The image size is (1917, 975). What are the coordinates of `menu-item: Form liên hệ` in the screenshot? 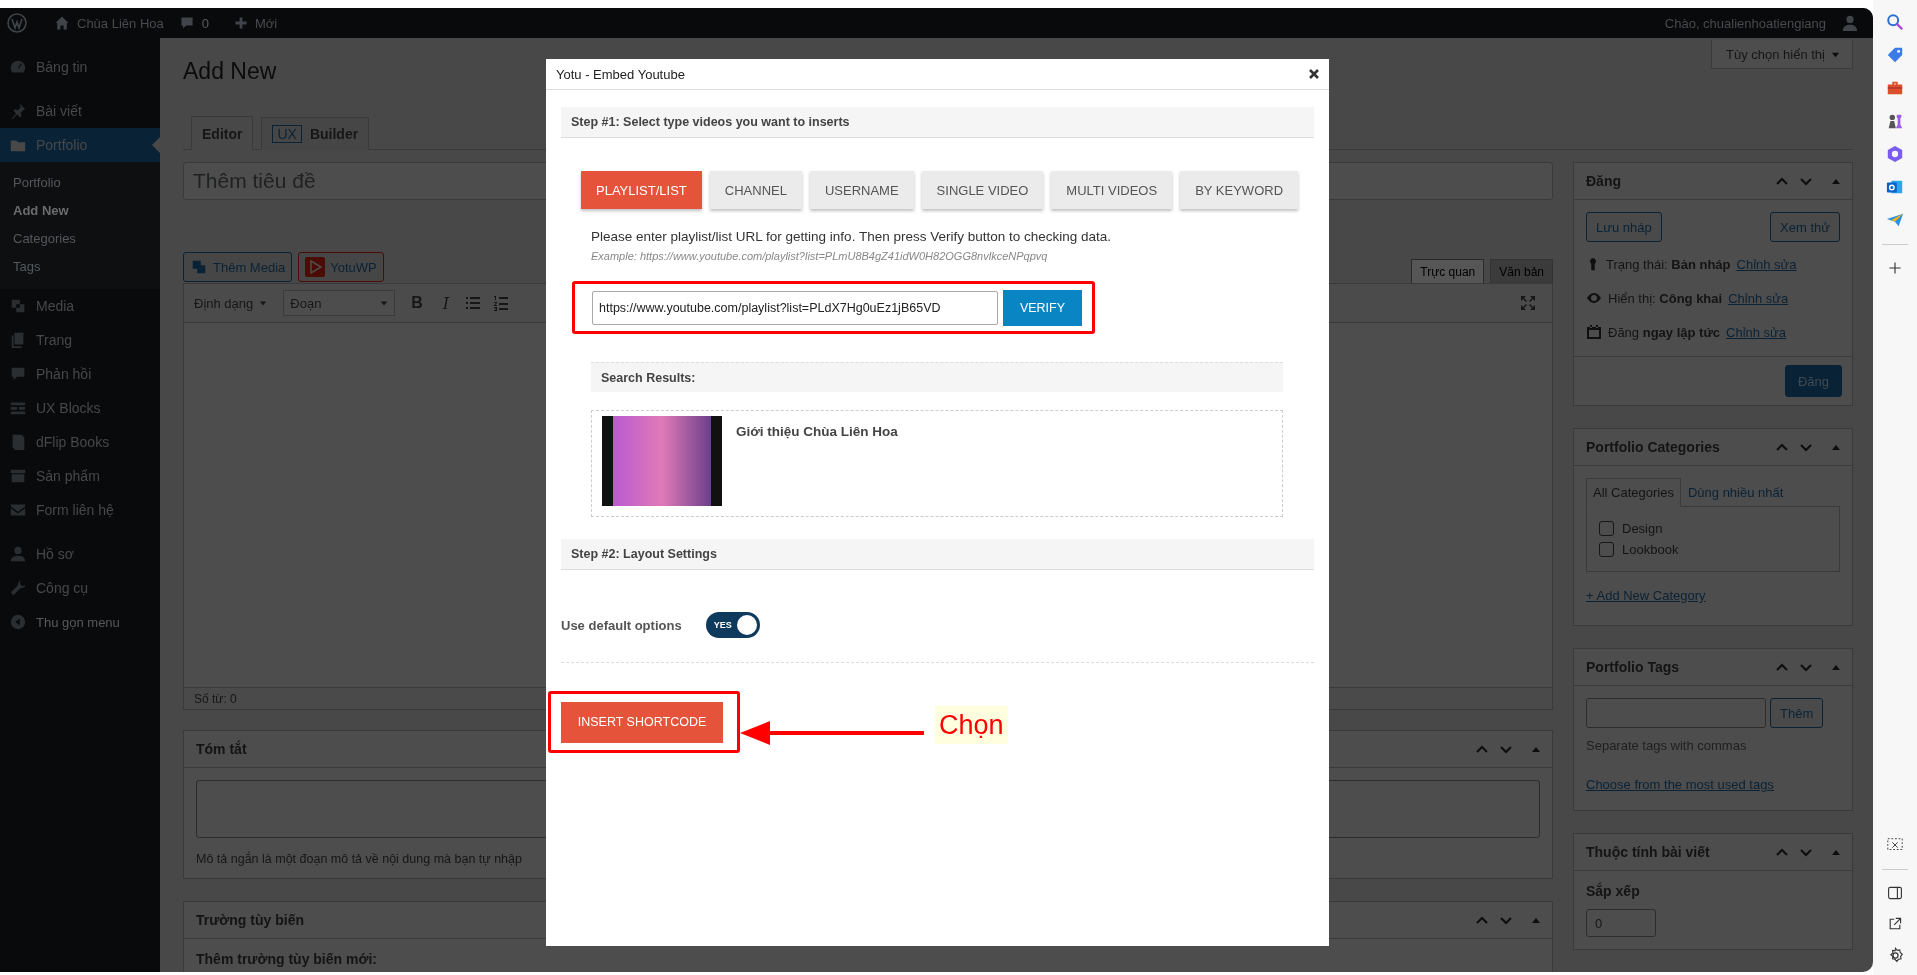 It's located at (80, 510).